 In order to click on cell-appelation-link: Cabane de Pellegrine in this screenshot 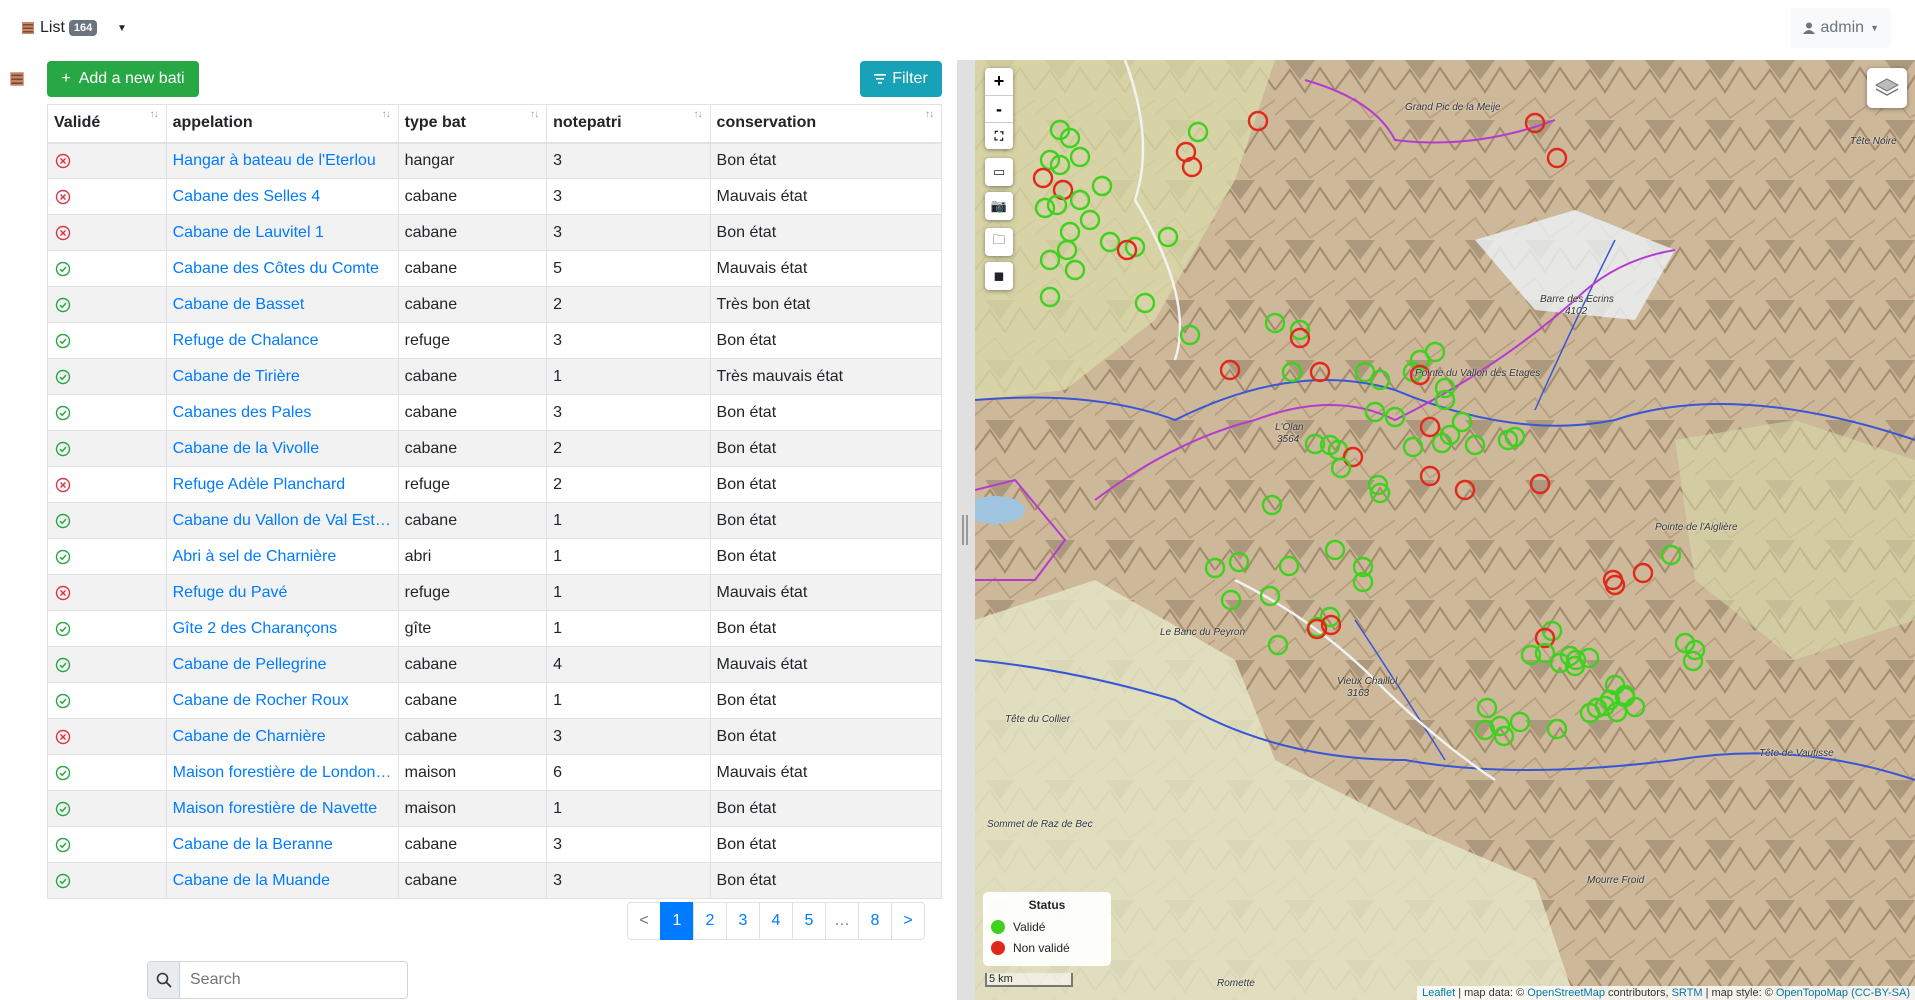, I will do `click(282, 664)`.